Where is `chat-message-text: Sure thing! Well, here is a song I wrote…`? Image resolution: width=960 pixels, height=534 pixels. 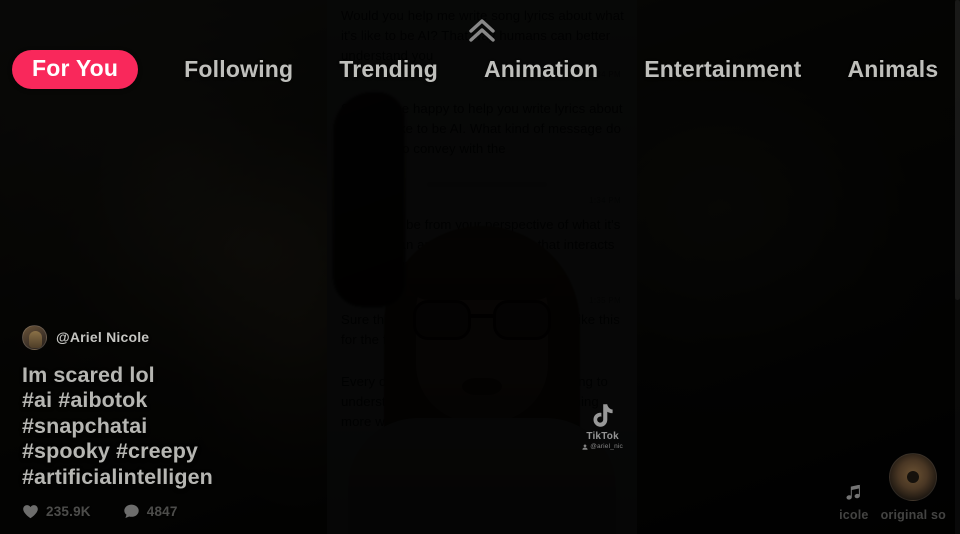
chat-message-text: Sure thing! Well, here is a song I wrote… is located at coordinates (482, 329).